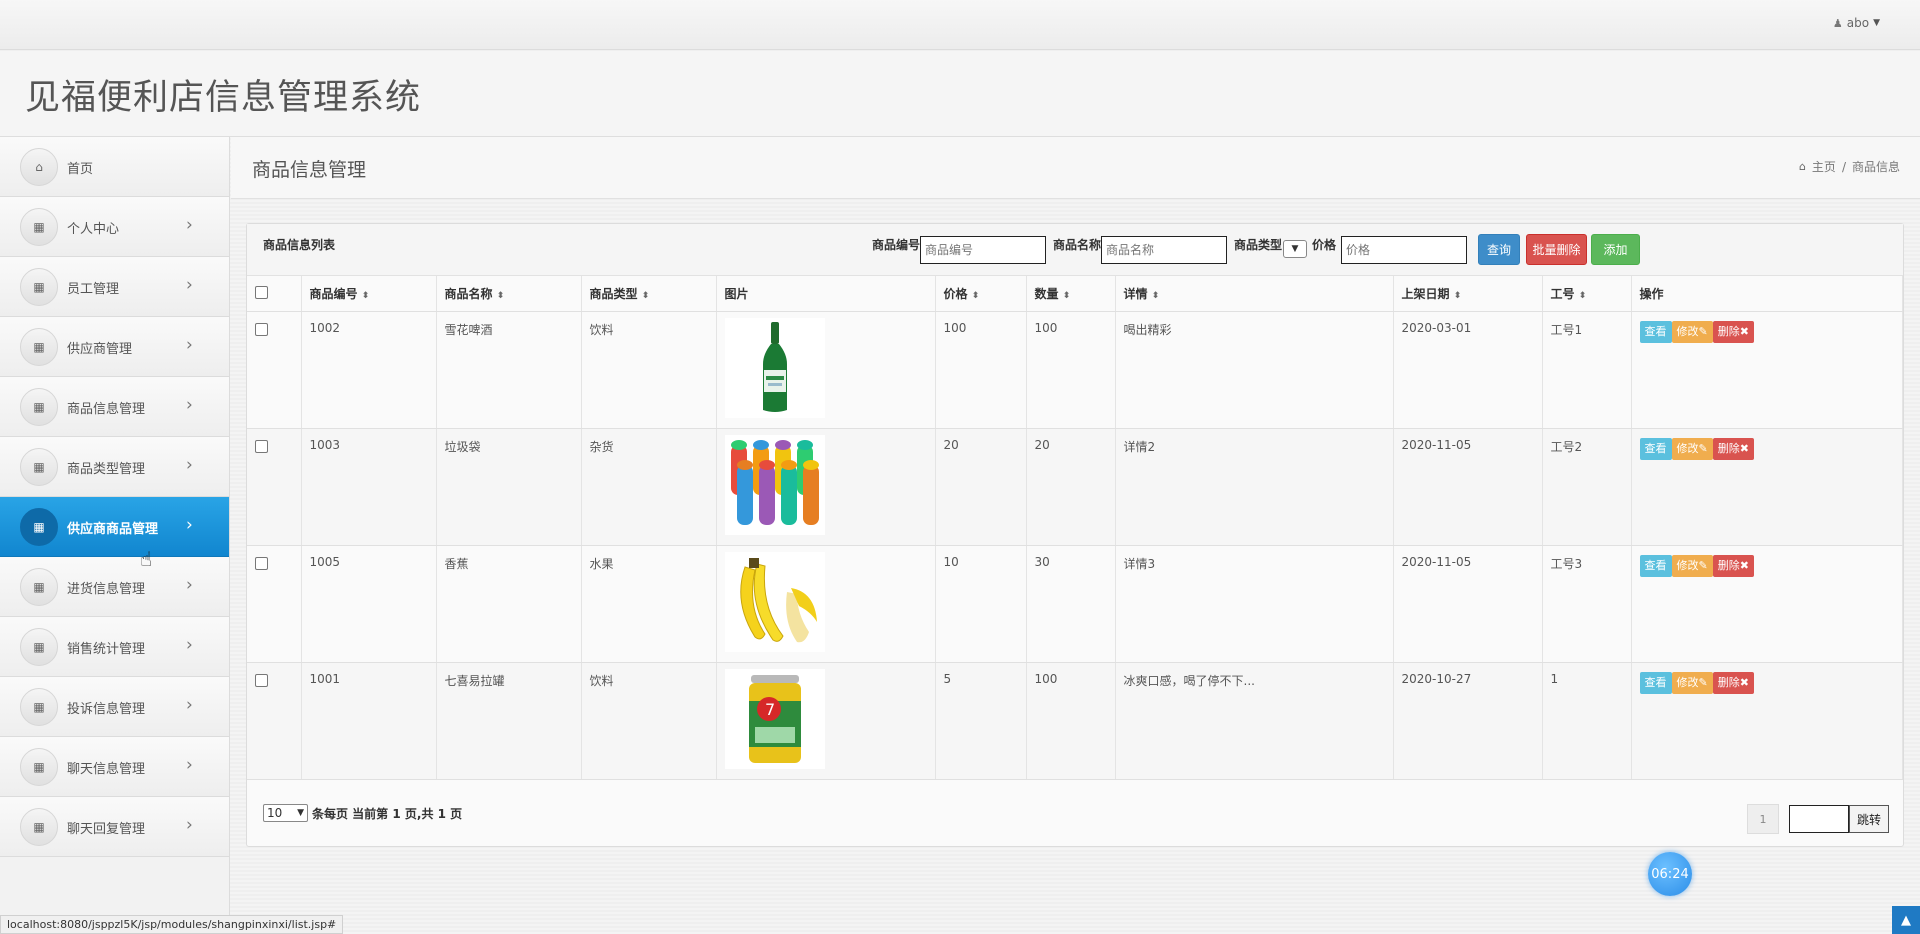 The height and width of the screenshot is (934, 1920). What do you see at coordinates (1869, 819) in the screenshot?
I see `jump-button: 跳转` at bounding box center [1869, 819].